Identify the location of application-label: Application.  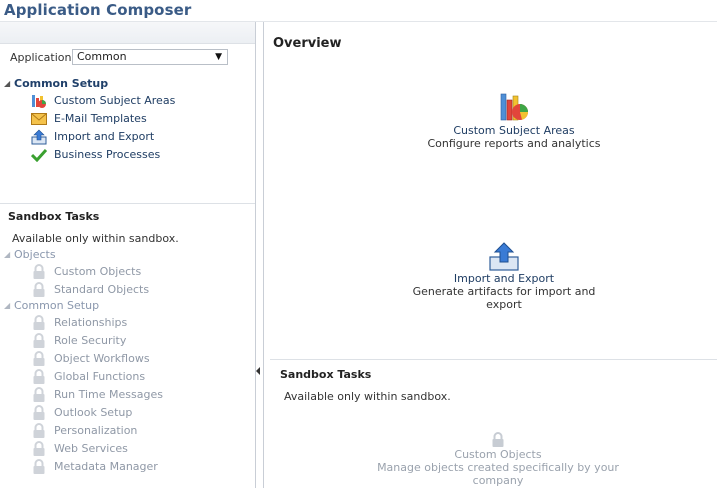
(41, 57).